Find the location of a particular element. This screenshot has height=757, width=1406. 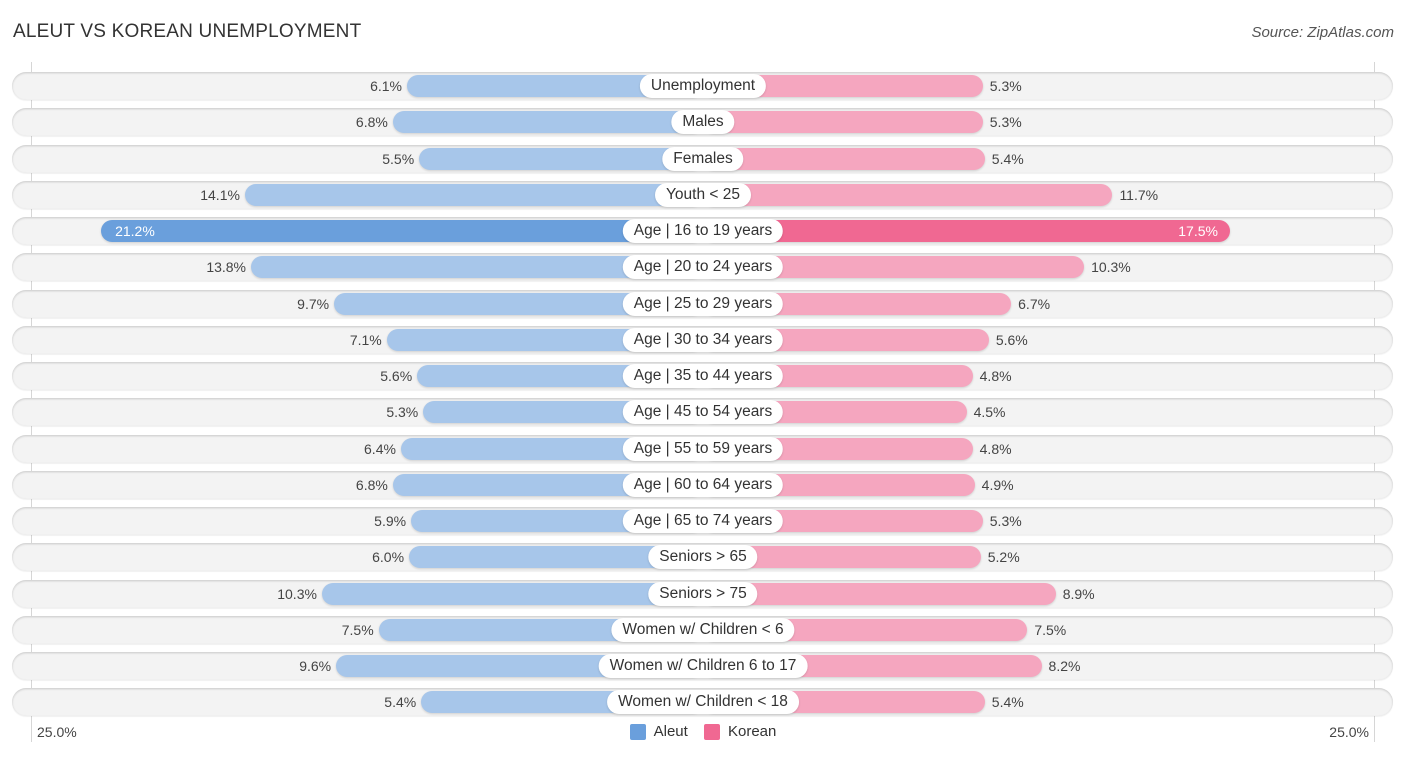

chart-row: 9.7% 6.7% Age | 25 to 29 years is located at coordinates (702, 304).